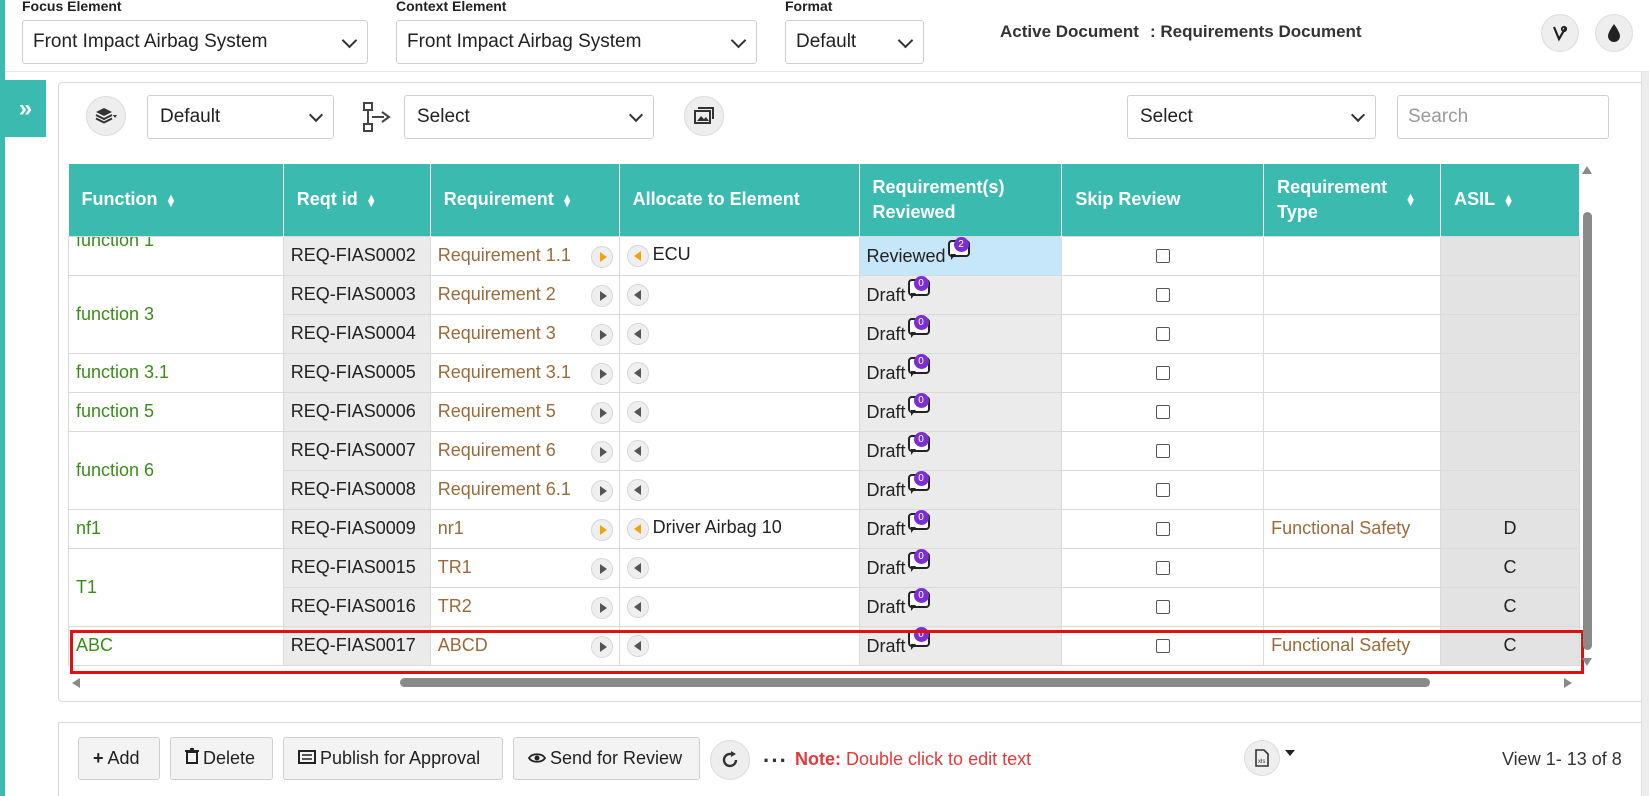  Describe the element at coordinates (106, 116) in the screenshot. I see `layers-button` at that location.